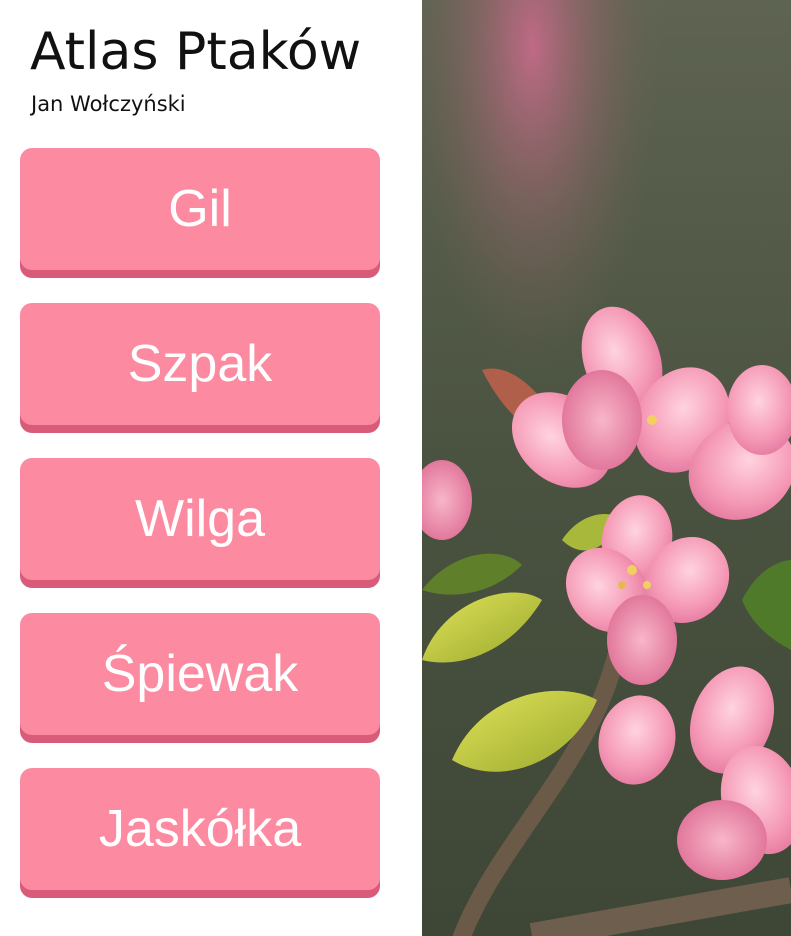  I want to click on bird-button-szpak: Szpak, so click(200, 364).